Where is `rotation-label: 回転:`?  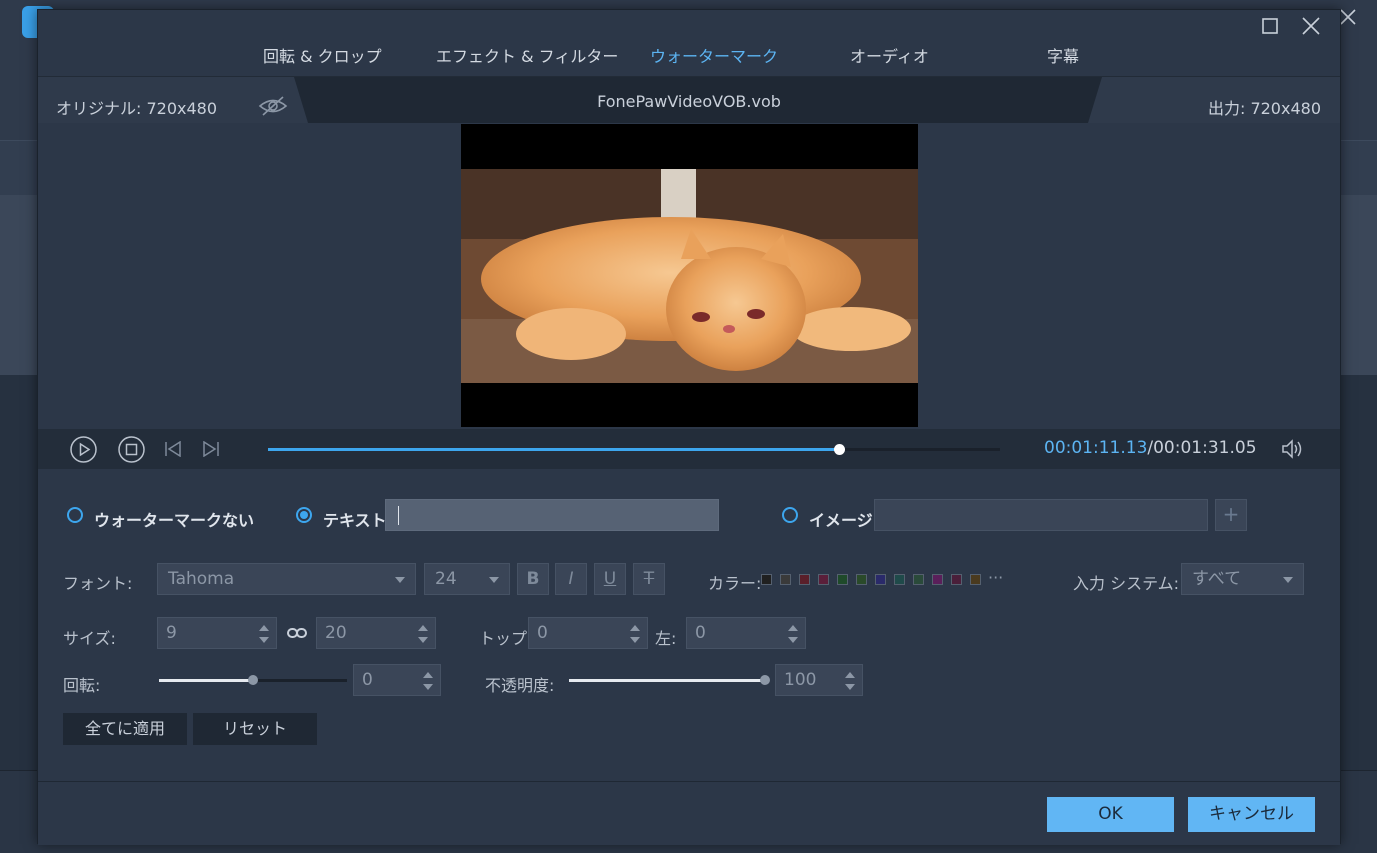 rotation-label: 回転: is located at coordinates (82, 685).